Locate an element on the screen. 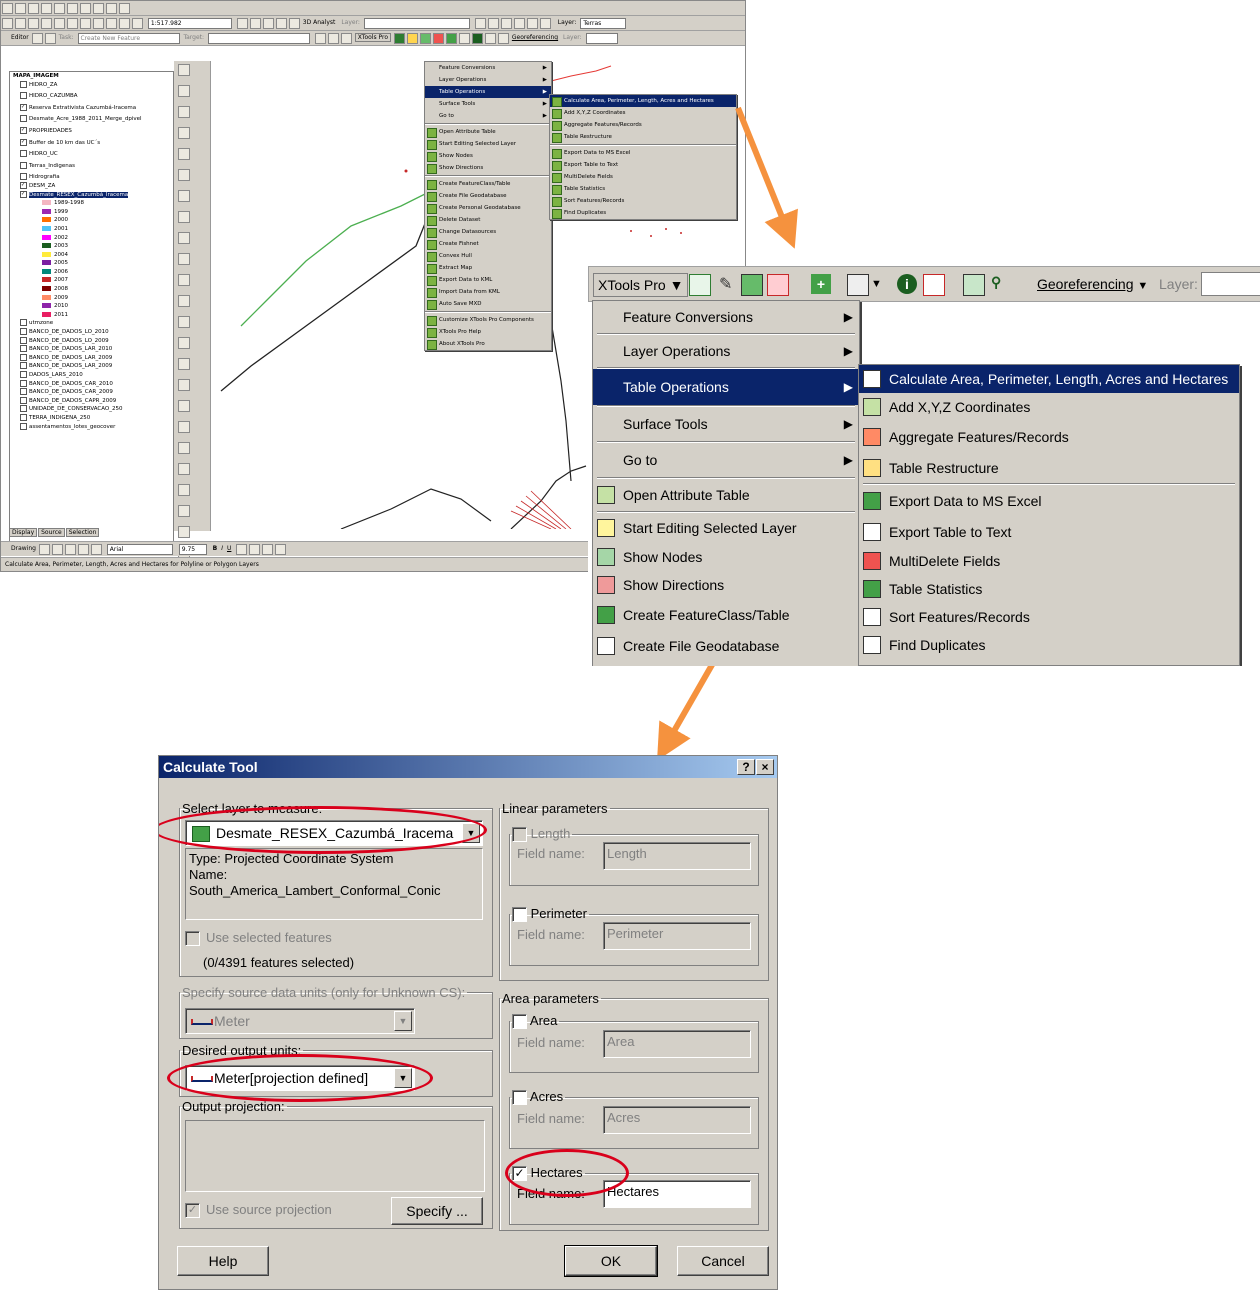 The height and width of the screenshot is (1290, 1260). info-icon: i is located at coordinates (907, 284).